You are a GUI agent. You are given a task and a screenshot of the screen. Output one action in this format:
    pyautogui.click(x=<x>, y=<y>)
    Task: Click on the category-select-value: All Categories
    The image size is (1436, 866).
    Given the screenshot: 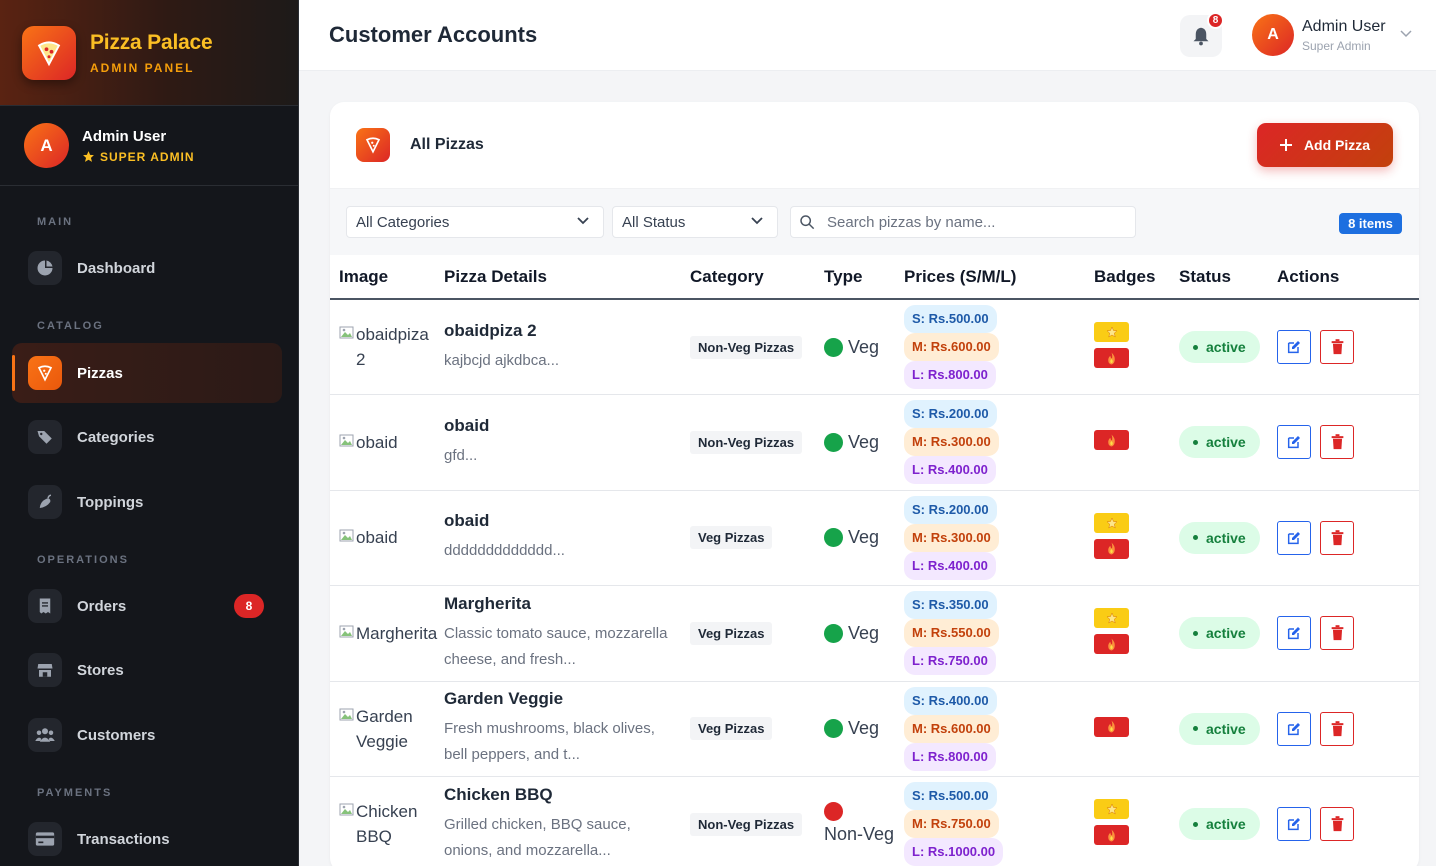 What is the action you would take?
    pyautogui.click(x=403, y=222)
    